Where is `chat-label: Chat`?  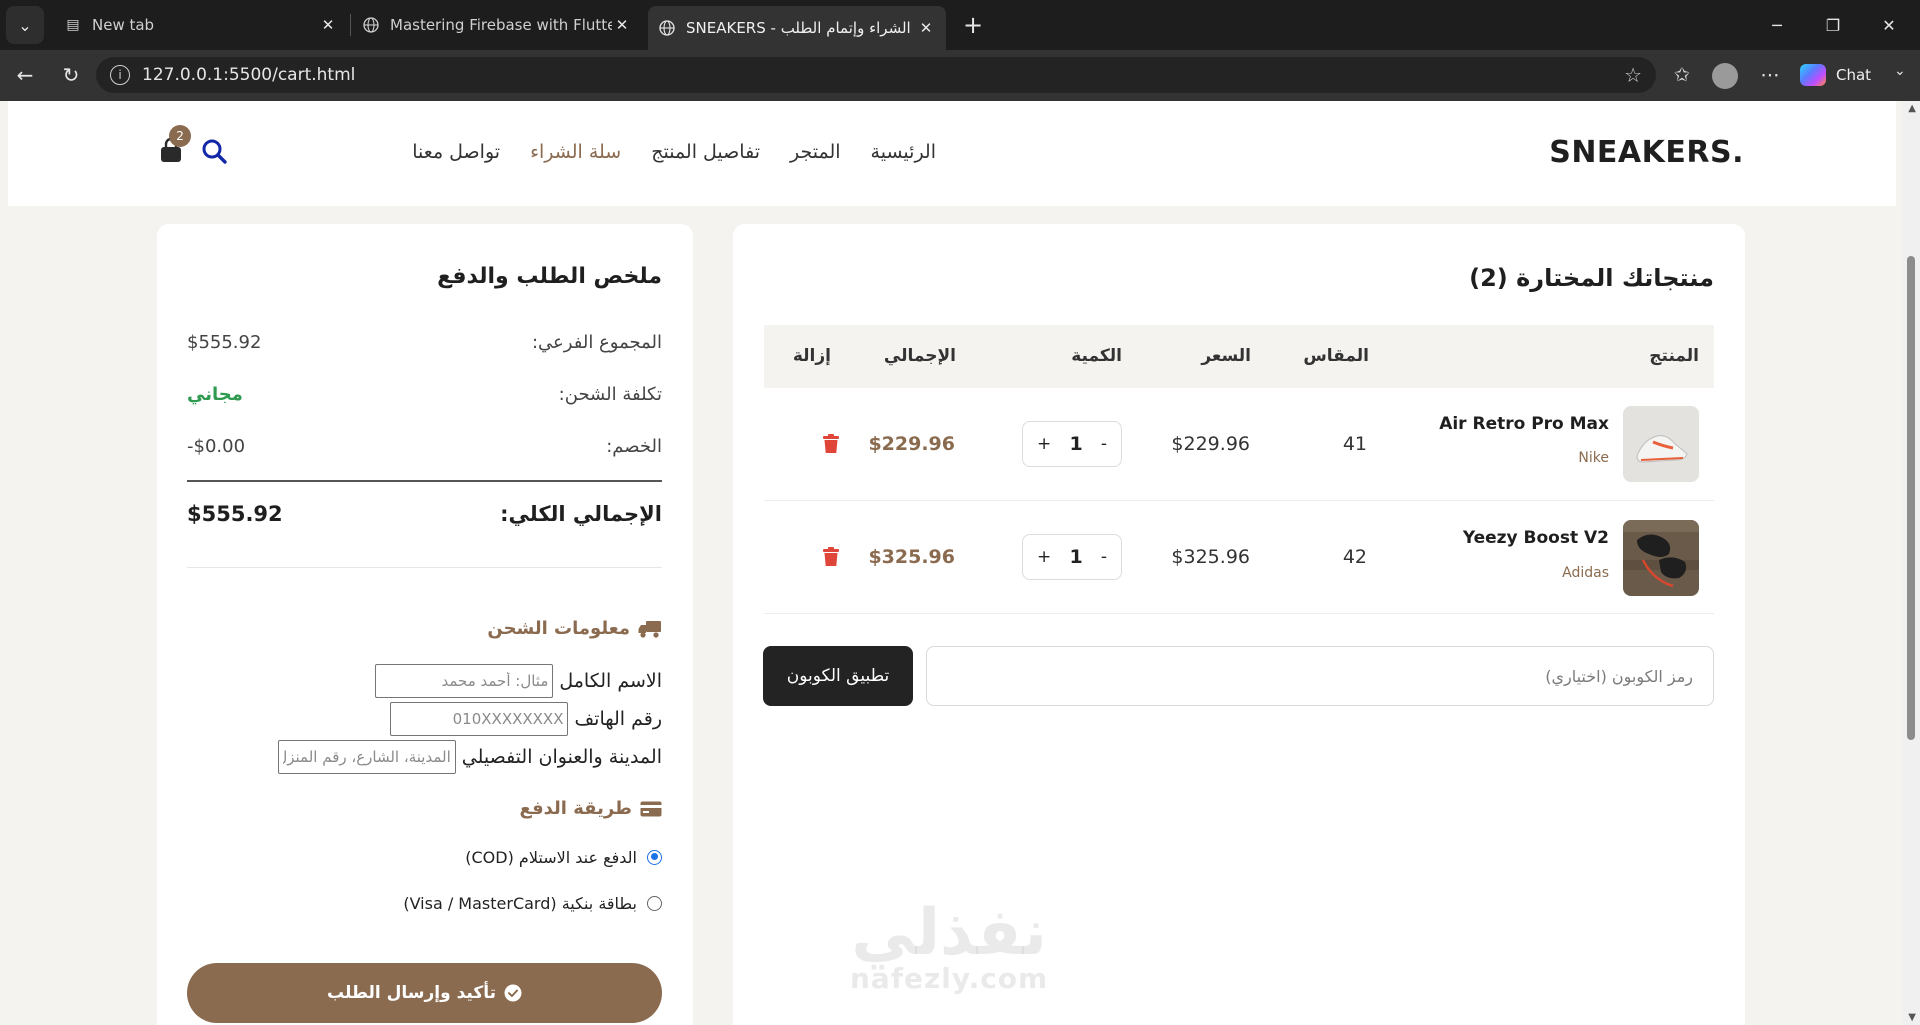
chat-label: Chat is located at coordinates (1854, 75).